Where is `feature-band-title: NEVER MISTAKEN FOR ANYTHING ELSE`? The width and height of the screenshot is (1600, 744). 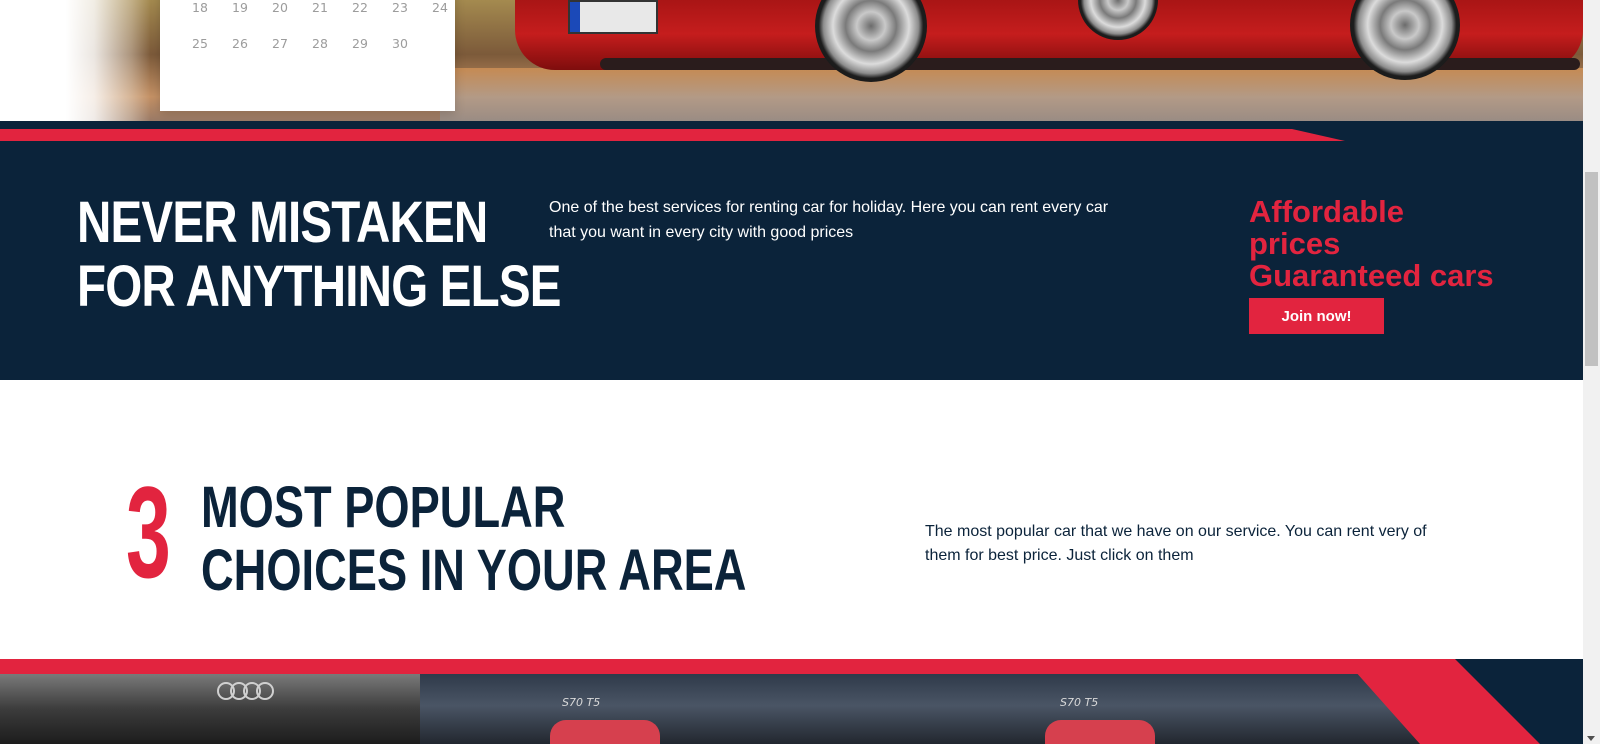
feature-band-title: NEVER MISTAKEN FOR ANYTHING ELSE is located at coordinates (319, 254).